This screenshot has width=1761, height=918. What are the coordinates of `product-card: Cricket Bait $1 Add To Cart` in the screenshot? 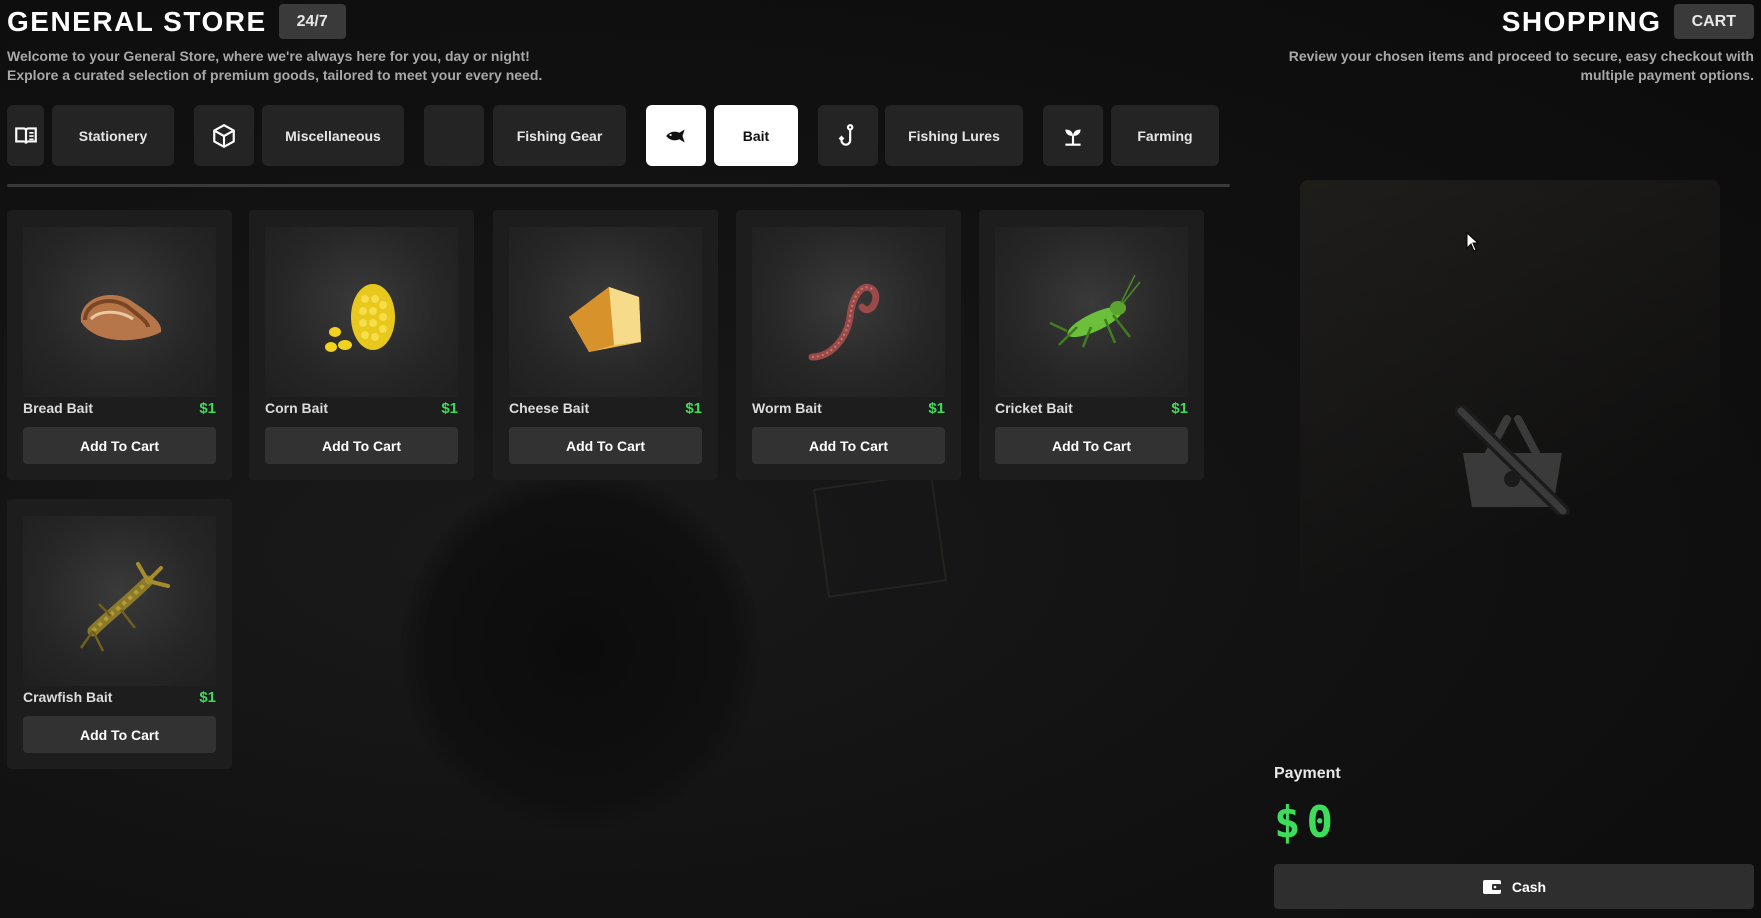 It's located at (1091, 345).